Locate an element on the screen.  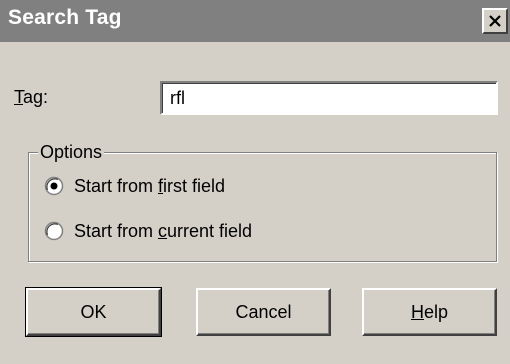
radio-start-from-first-field: Start from first field is located at coordinates (134, 186).